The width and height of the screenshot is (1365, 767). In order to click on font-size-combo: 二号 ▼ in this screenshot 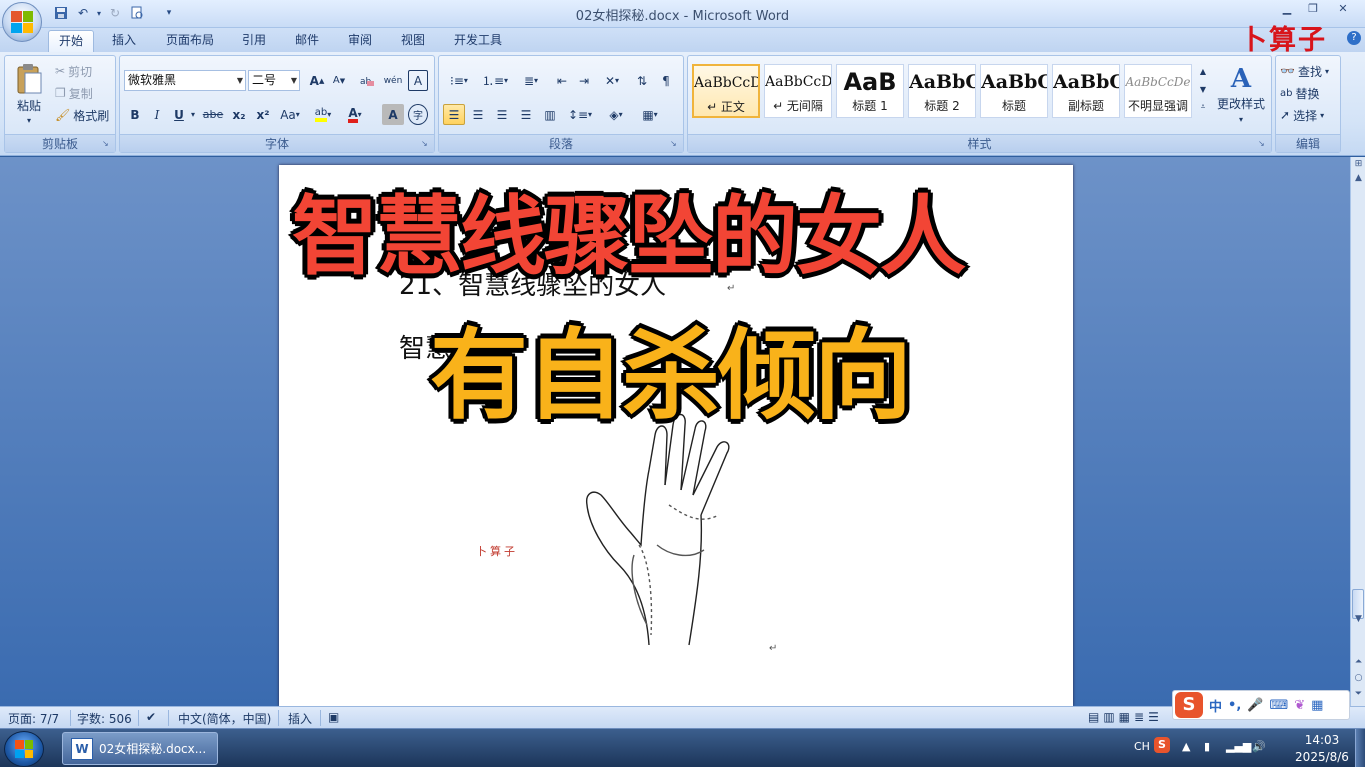, I will do `click(274, 80)`.